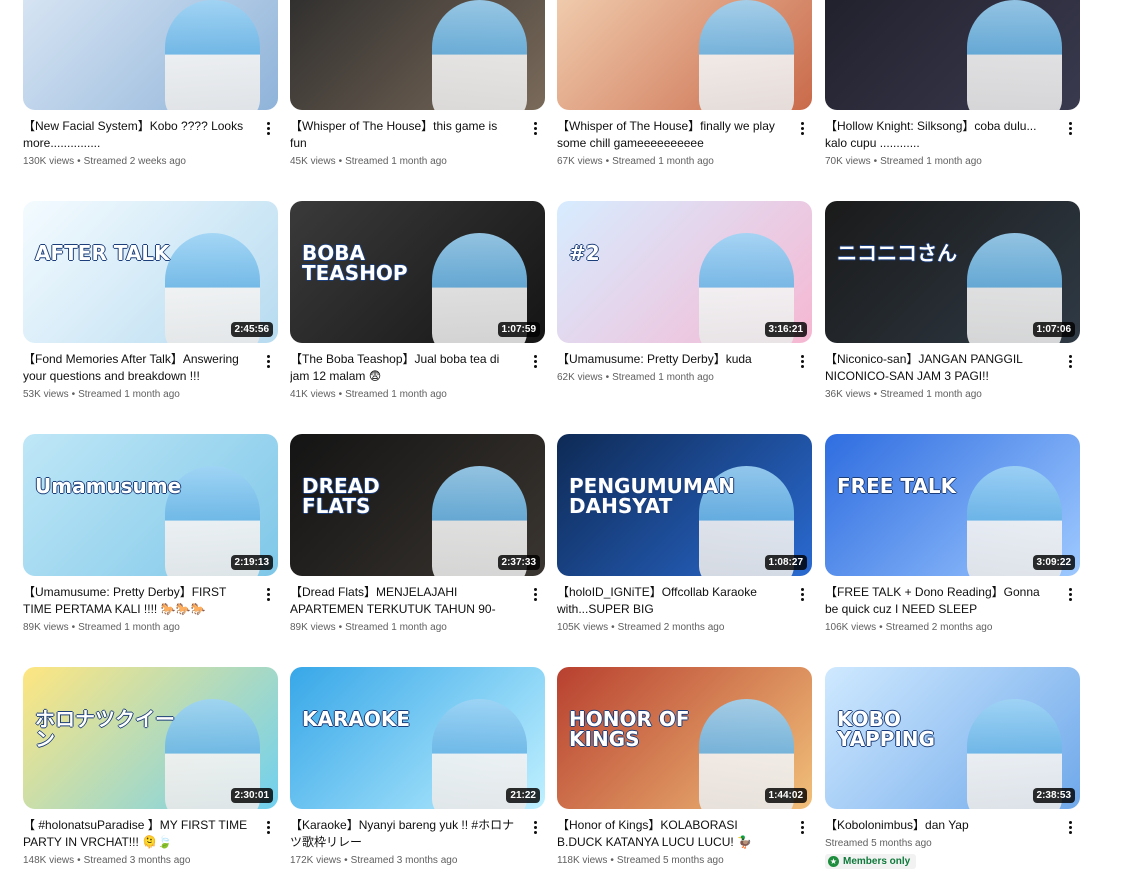 The width and height of the screenshot is (1133, 882). Describe the element at coordinates (886, 729) in the screenshot. I see `thumbnail-text: KOBO YAPPING` at that location.